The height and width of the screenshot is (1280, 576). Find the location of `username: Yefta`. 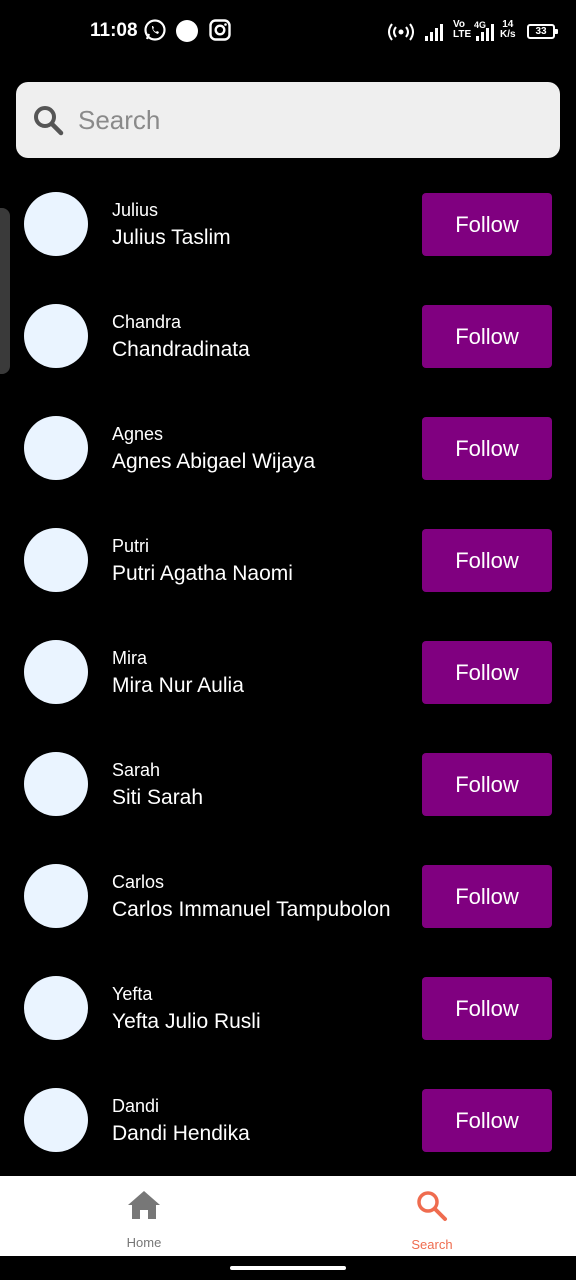

username: Yefta is located at coordinates (132, 994).